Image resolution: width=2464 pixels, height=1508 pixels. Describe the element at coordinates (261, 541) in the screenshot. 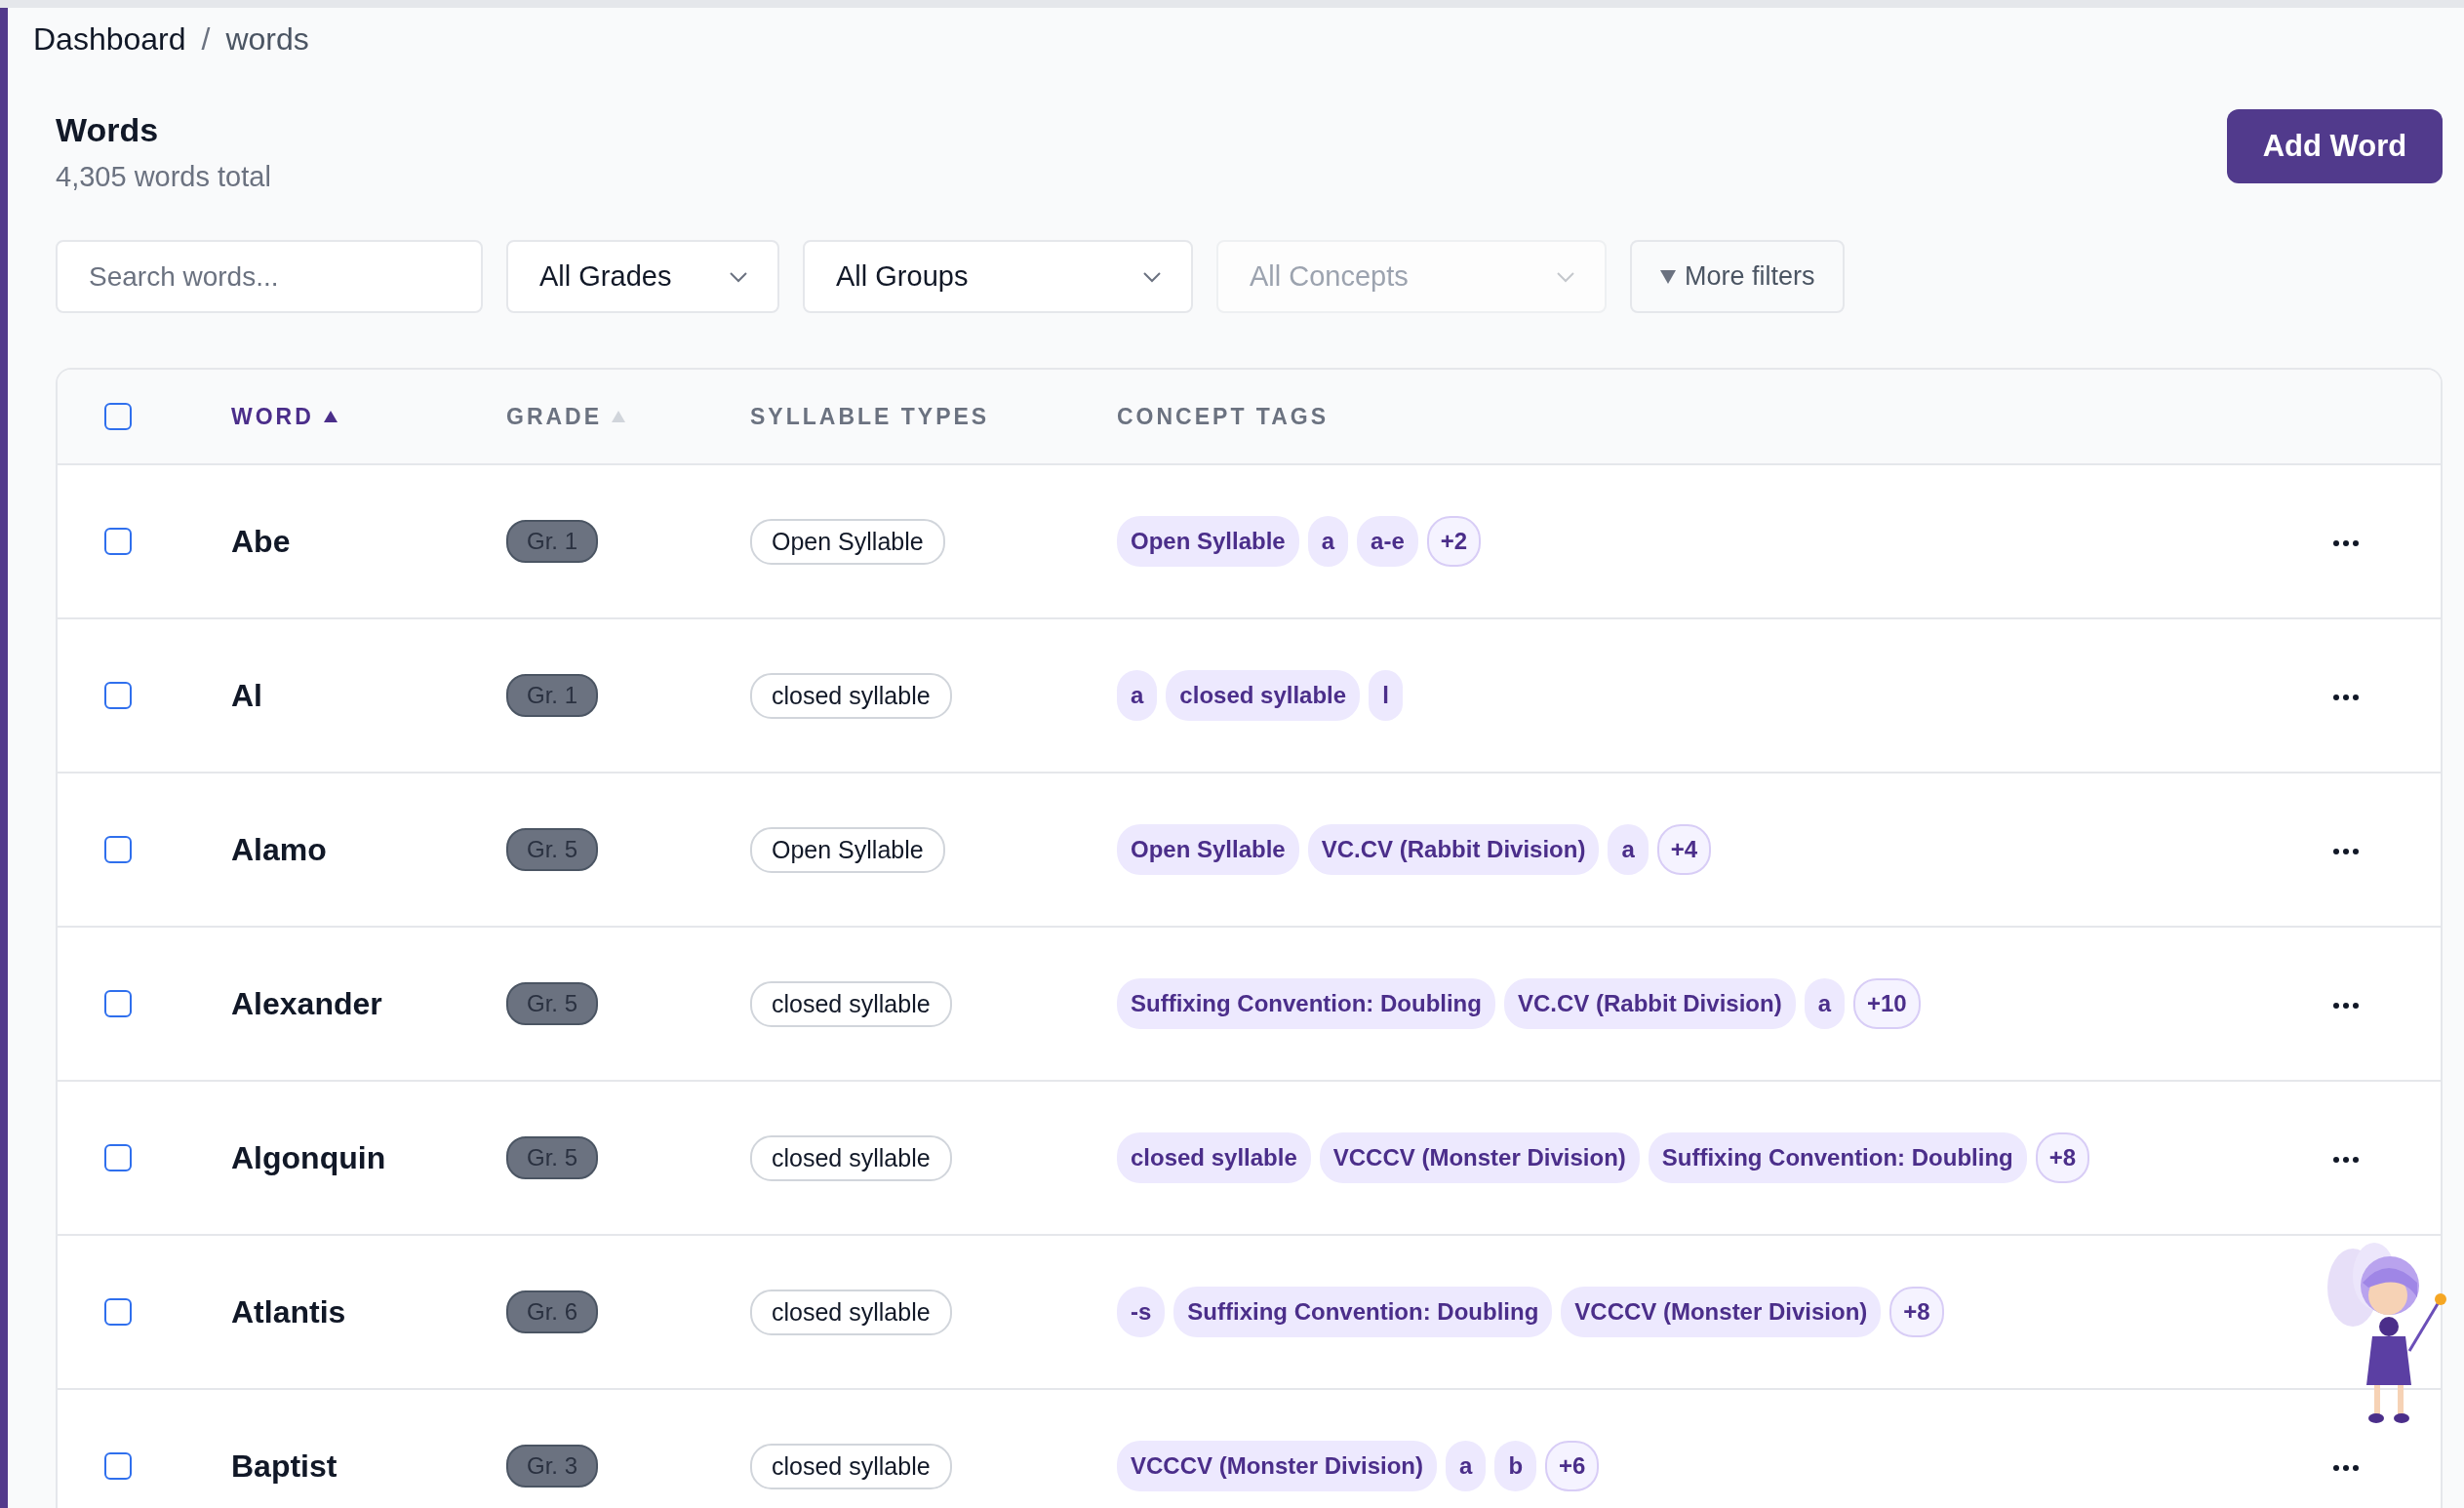

I see `word-cell: Abe` at that location.